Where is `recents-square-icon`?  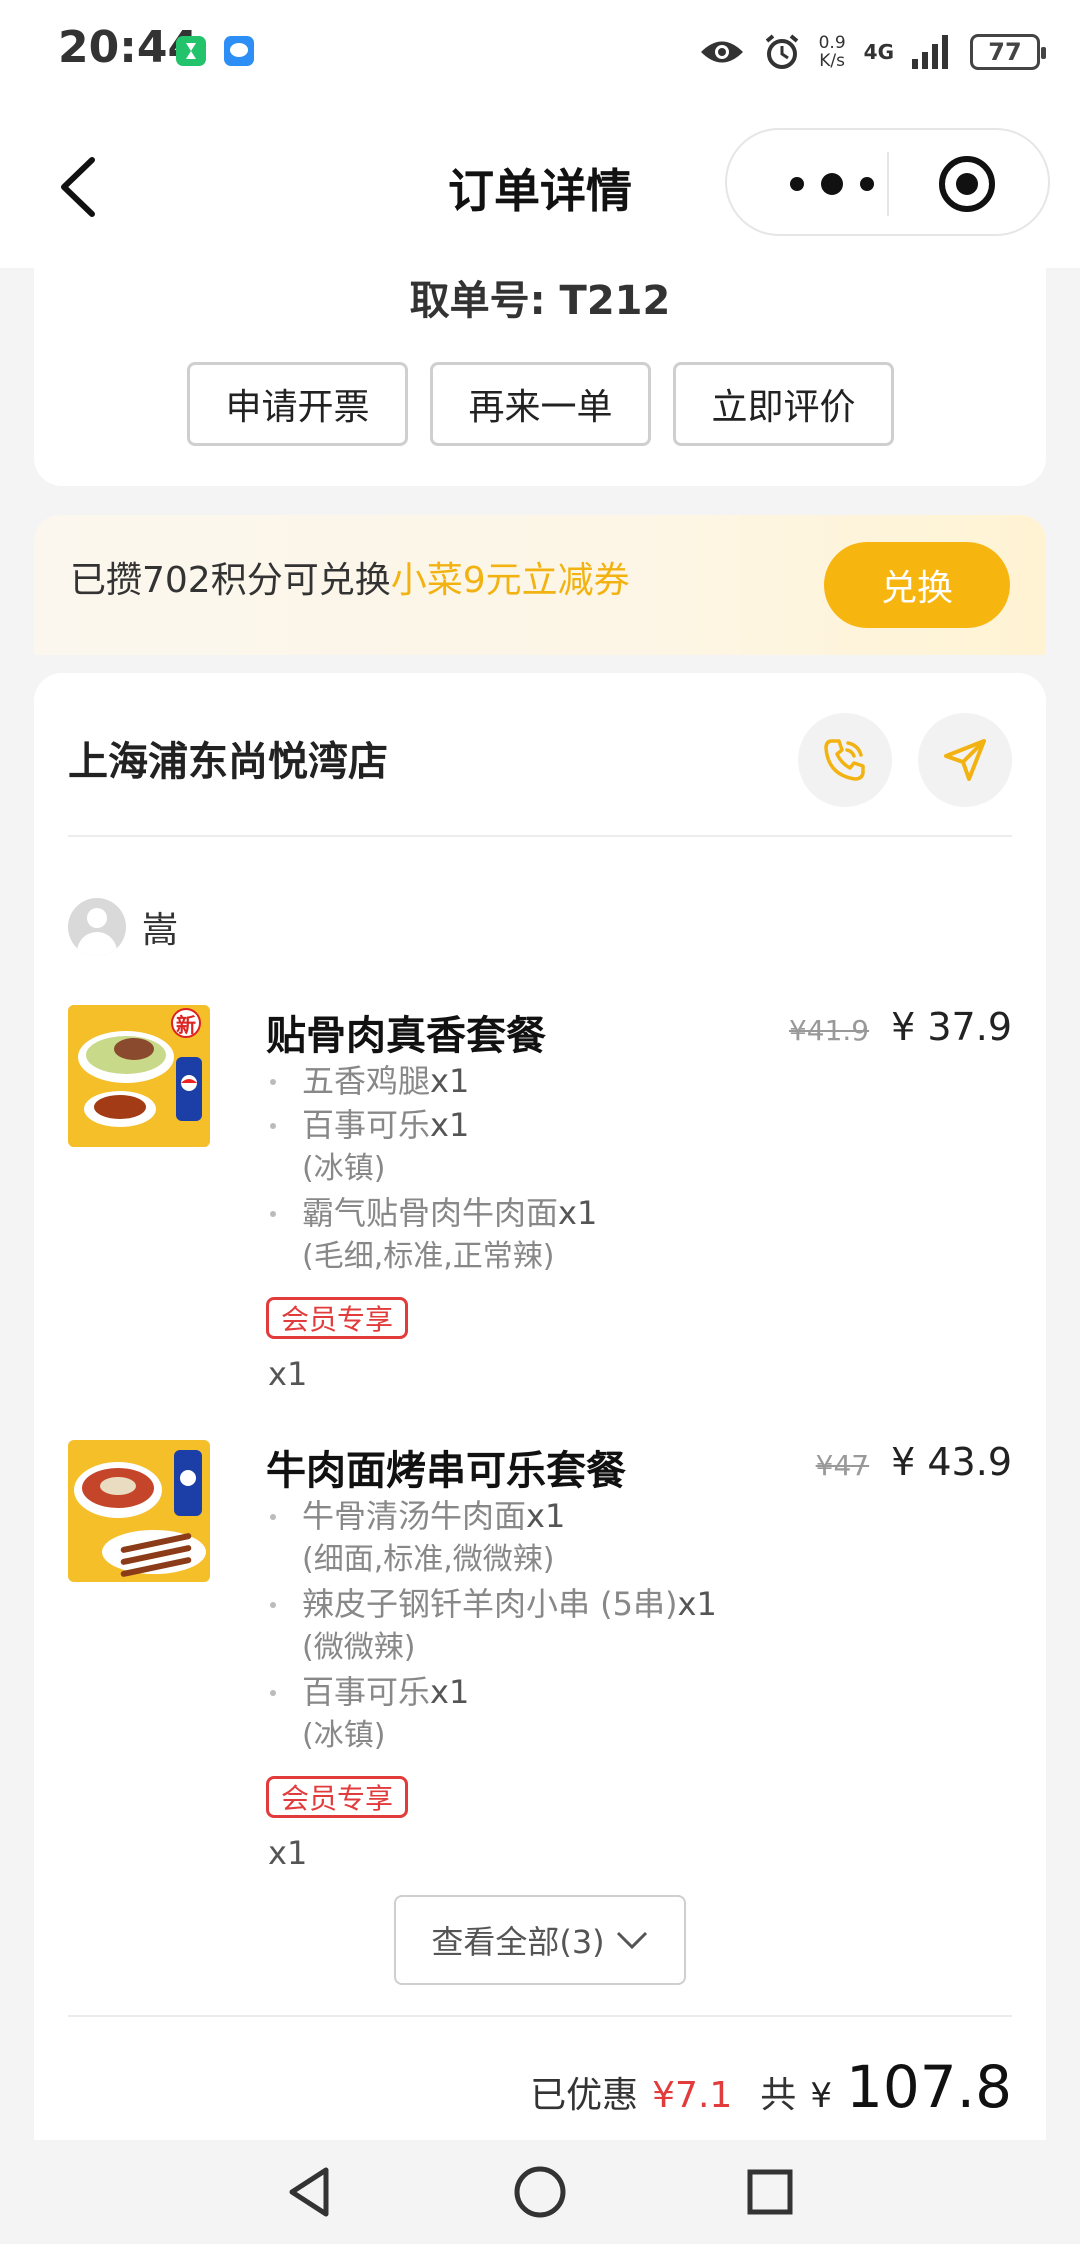 recents-square-icon is located at coordinates (770, 2192).